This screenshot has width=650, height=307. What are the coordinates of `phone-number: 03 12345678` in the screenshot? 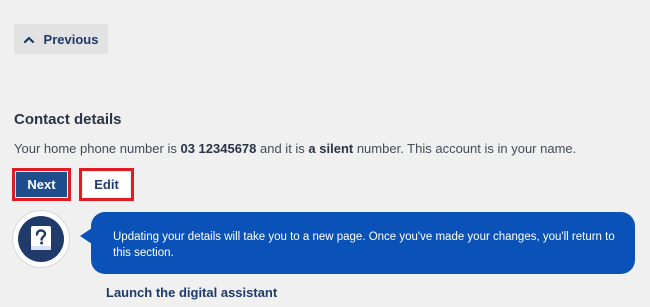 It's located at (218, 148).